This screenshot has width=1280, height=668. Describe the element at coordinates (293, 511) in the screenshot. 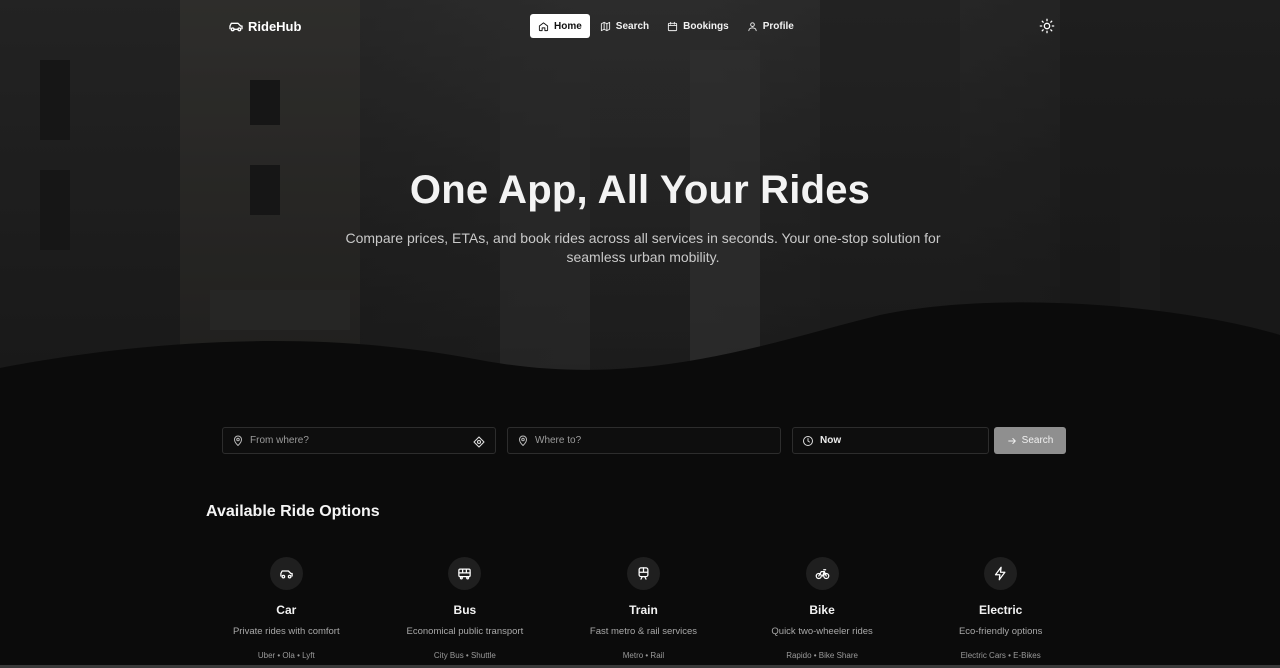

I see `section-title: Available Ride Options` at that location.